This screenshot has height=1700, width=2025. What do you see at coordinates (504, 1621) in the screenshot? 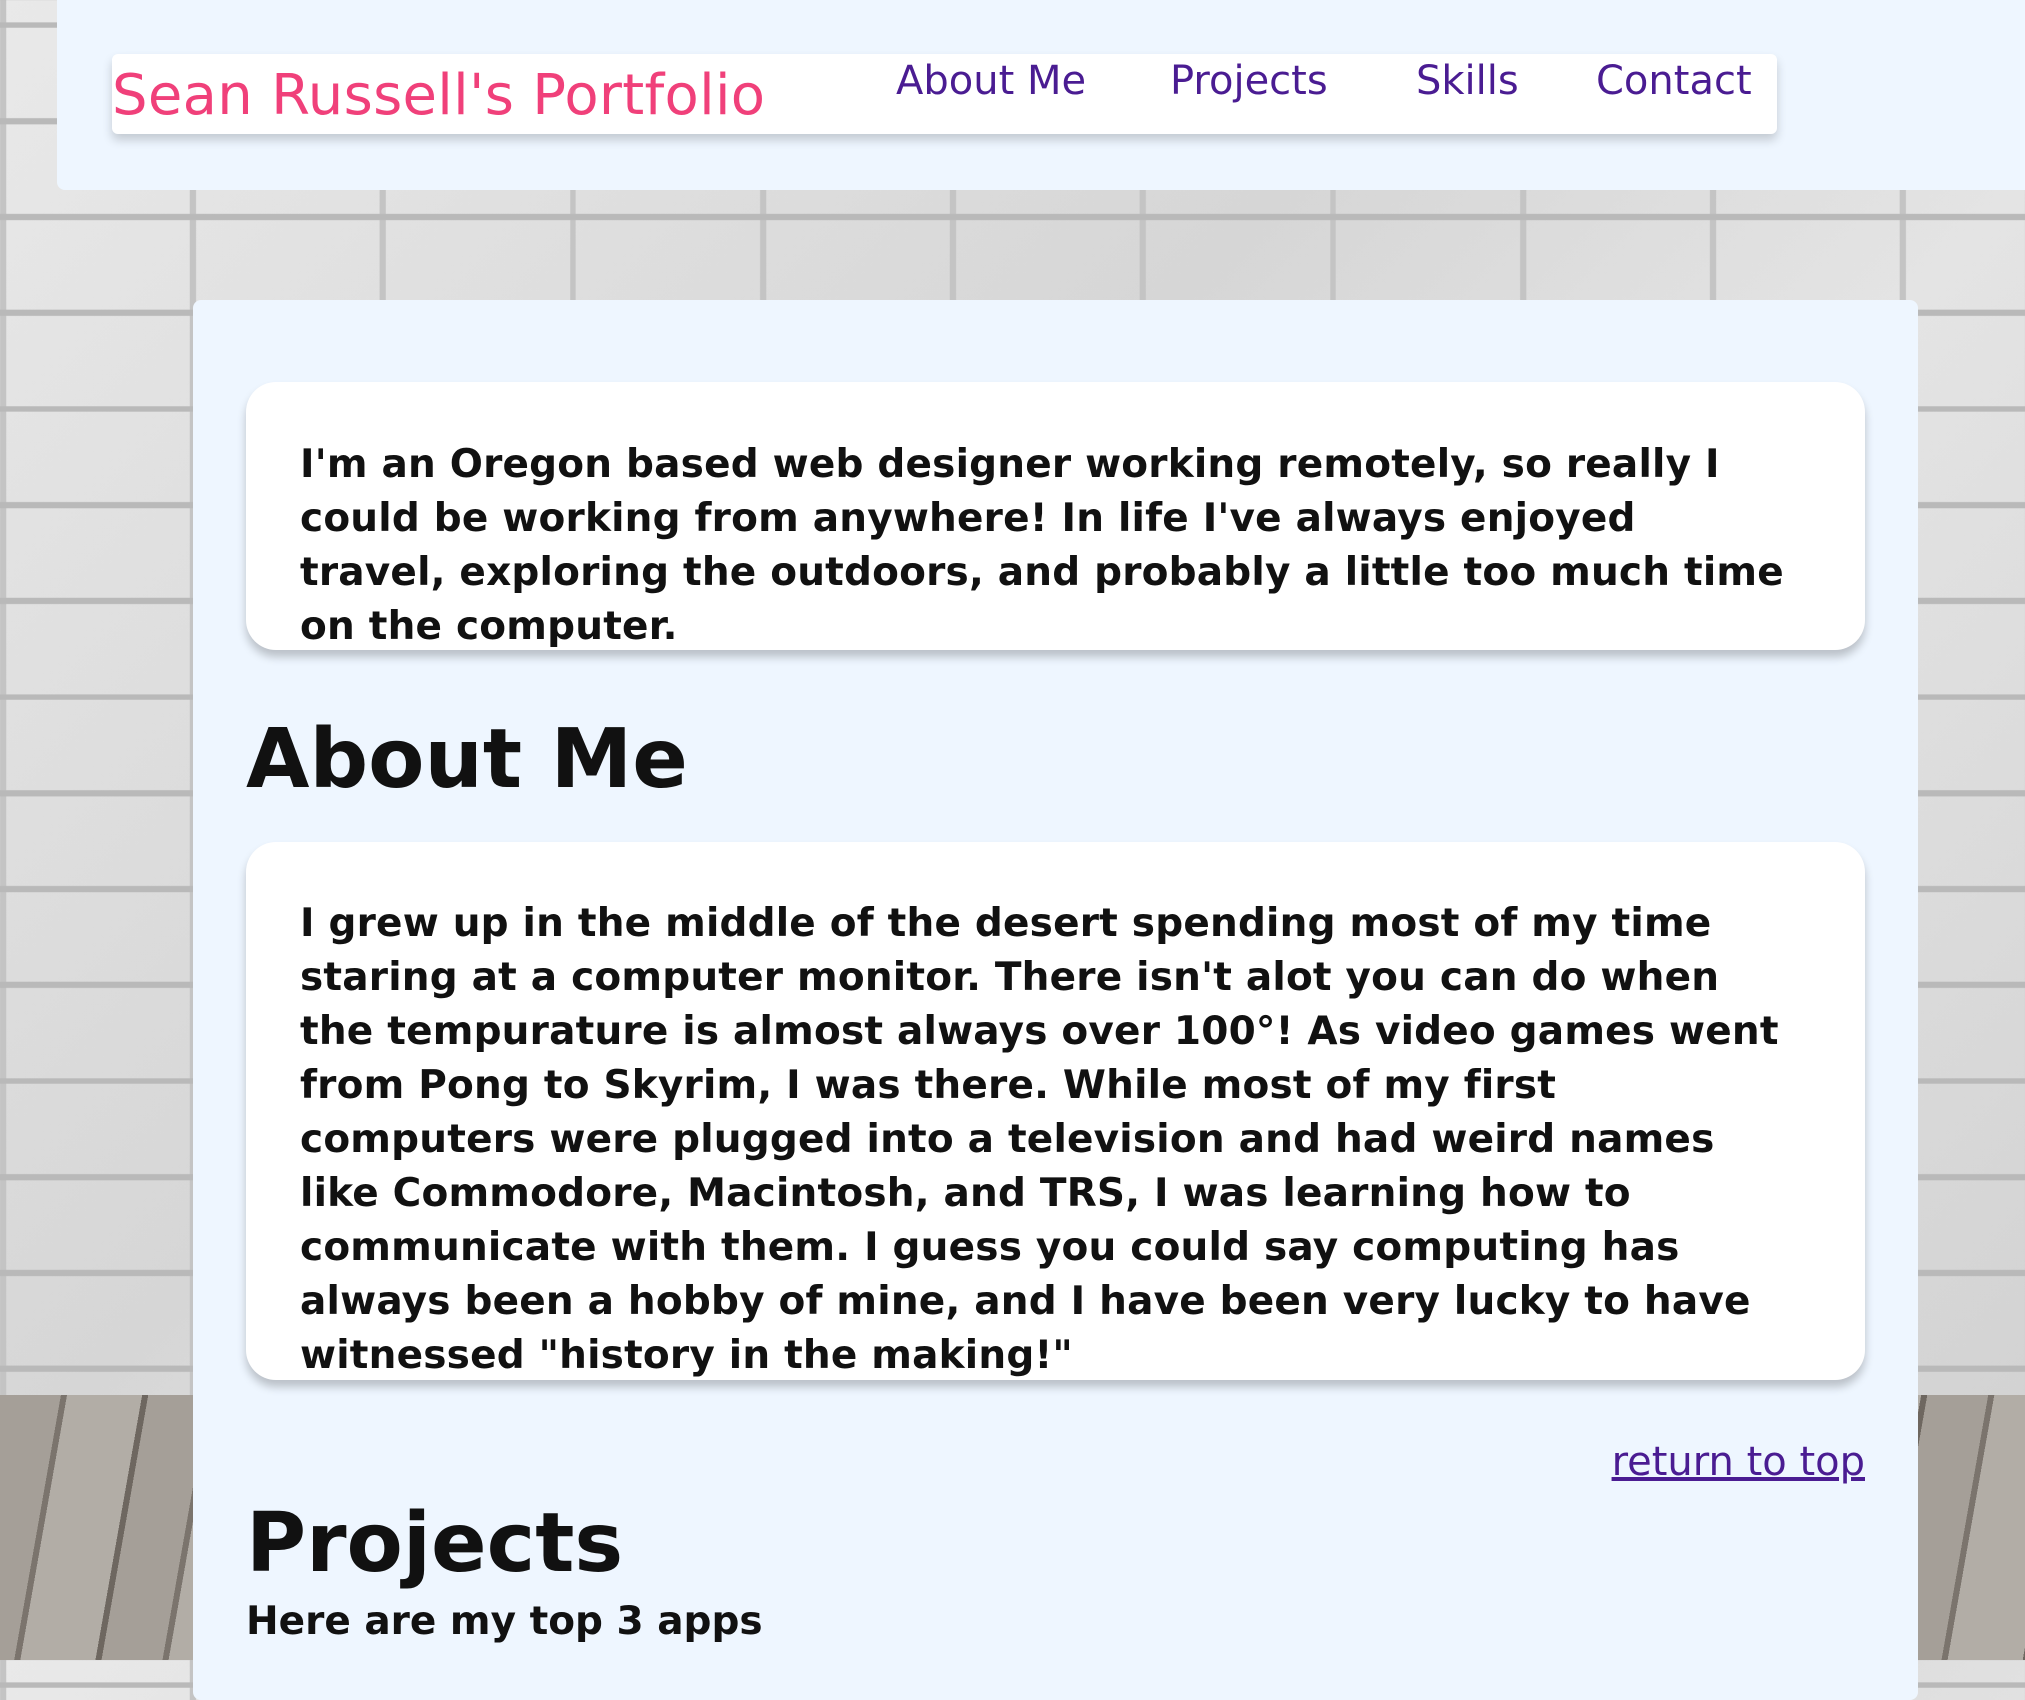
I see `projects-subtitle: Here are my top 3 apps` at bounding box center [504, 1621].